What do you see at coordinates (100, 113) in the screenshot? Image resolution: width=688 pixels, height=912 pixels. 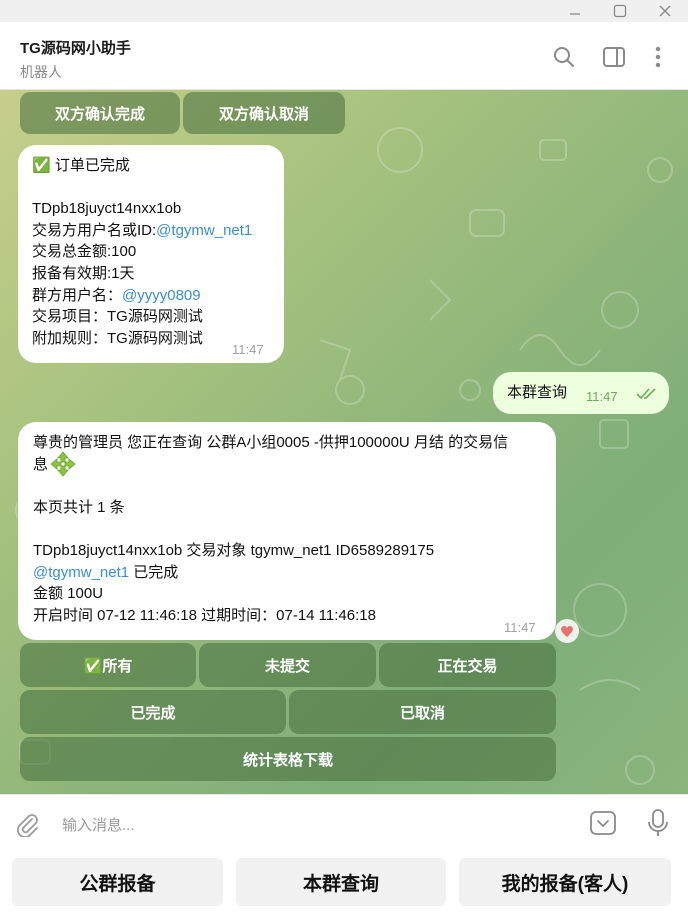 I see `confirm-complete-button: 双方确认完成` at bounding box center [100, 113].